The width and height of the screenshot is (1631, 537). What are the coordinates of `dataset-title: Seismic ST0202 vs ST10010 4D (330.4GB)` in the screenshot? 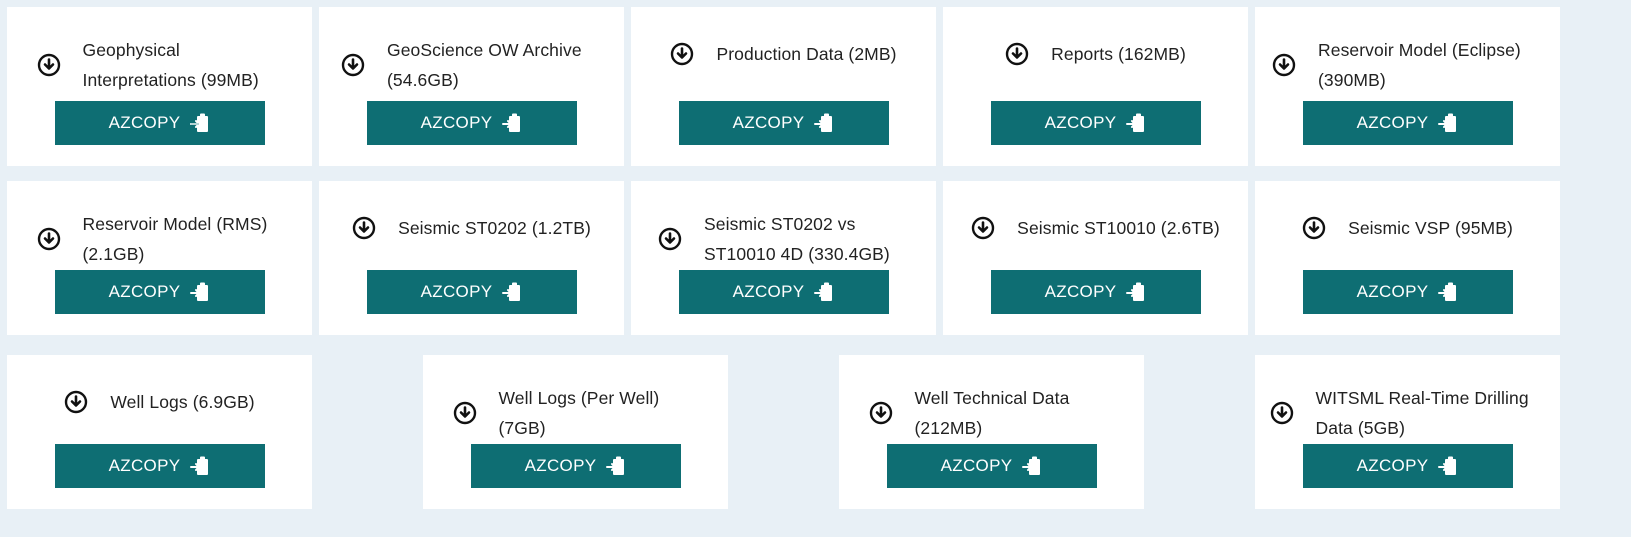 It's located at (797, 239).